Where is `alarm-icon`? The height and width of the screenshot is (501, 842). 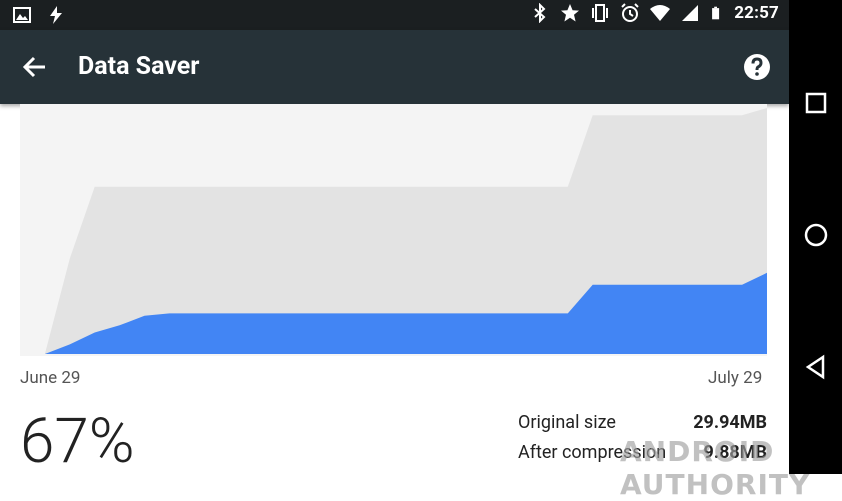 alarm-icon is located at coordinates (630, 12).